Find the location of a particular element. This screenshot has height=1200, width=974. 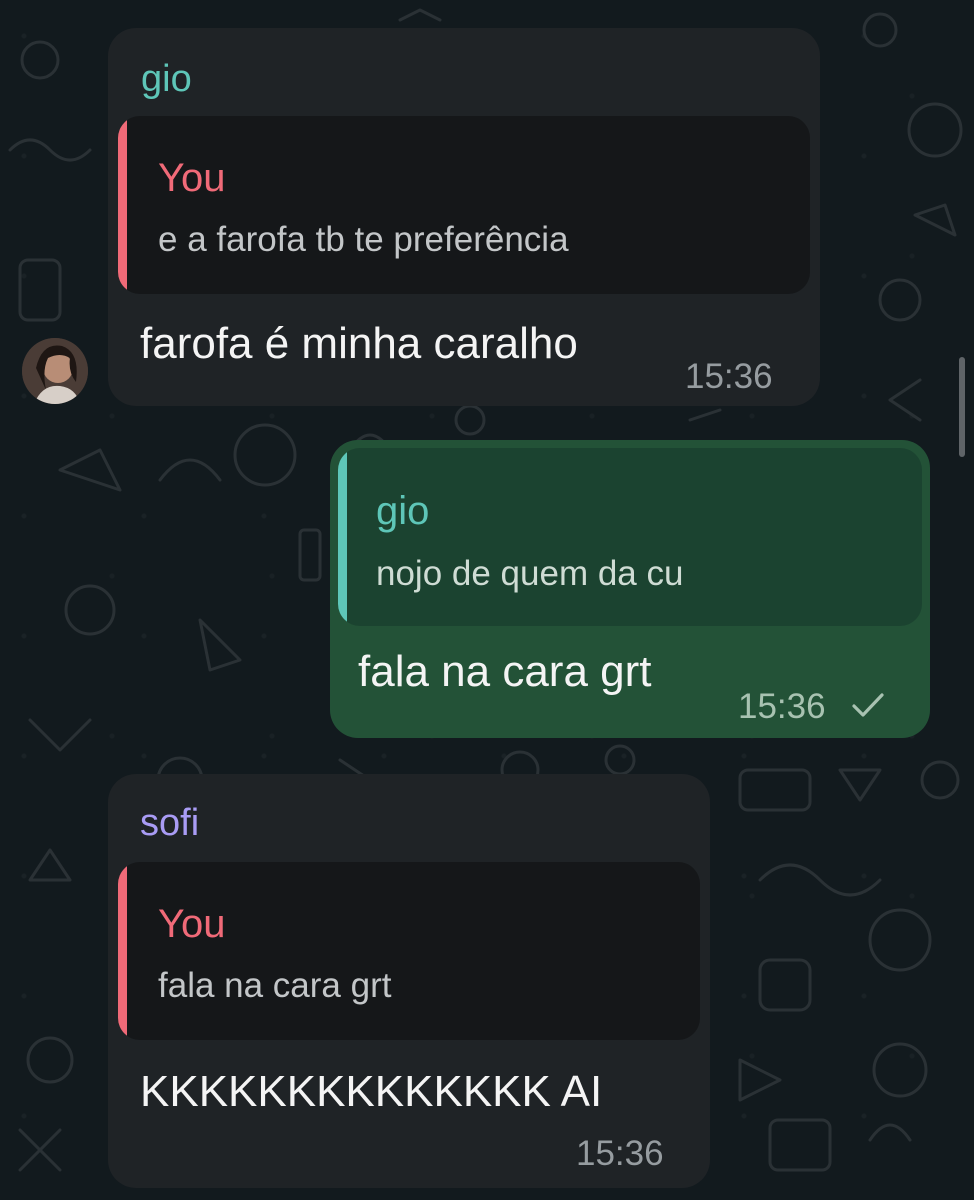

avatar-photo is located at coordinates (55, 371).